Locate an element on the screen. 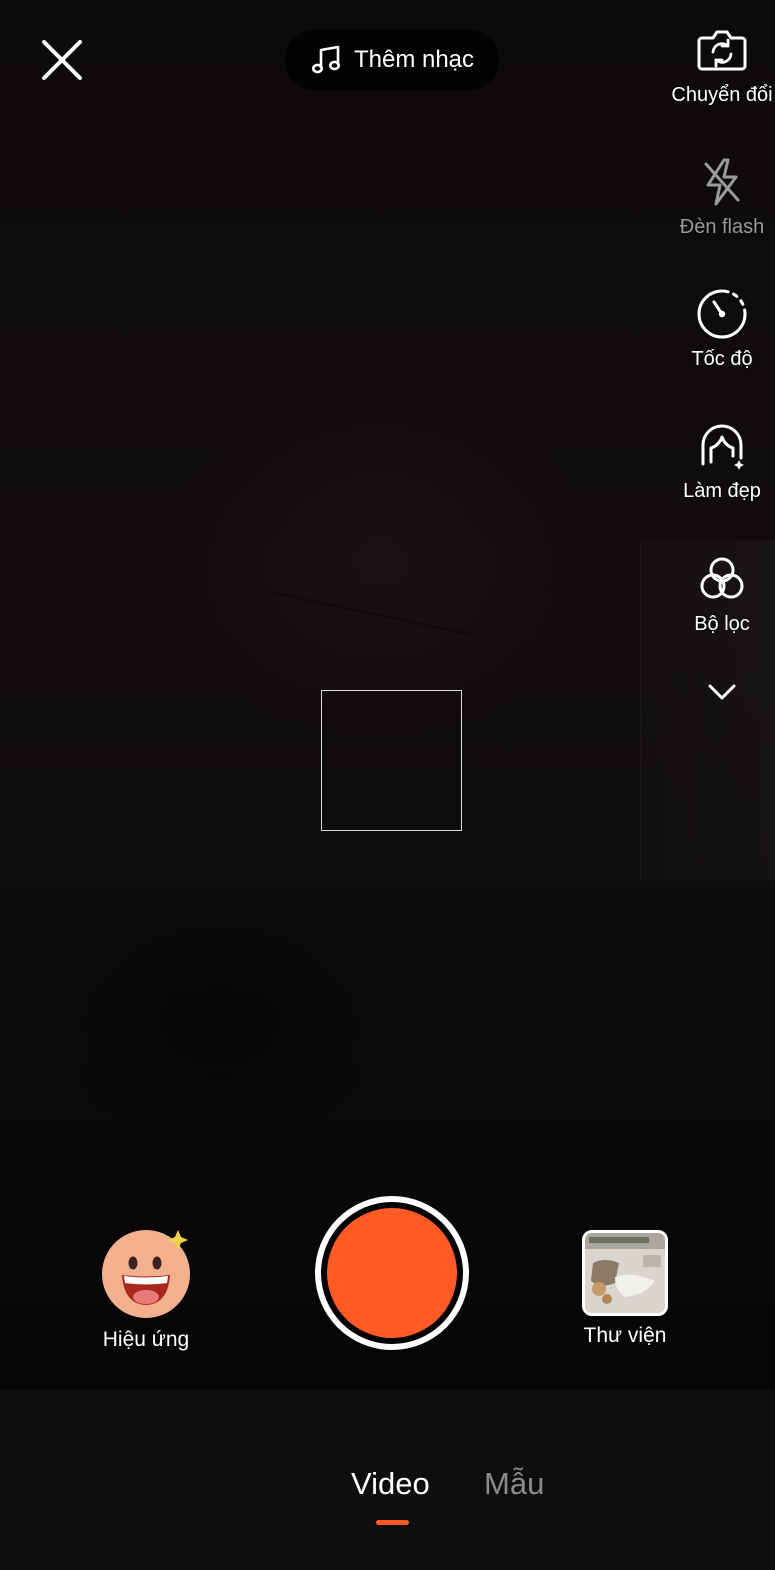  chevron-down-icon is located at coordinates (722, 692).